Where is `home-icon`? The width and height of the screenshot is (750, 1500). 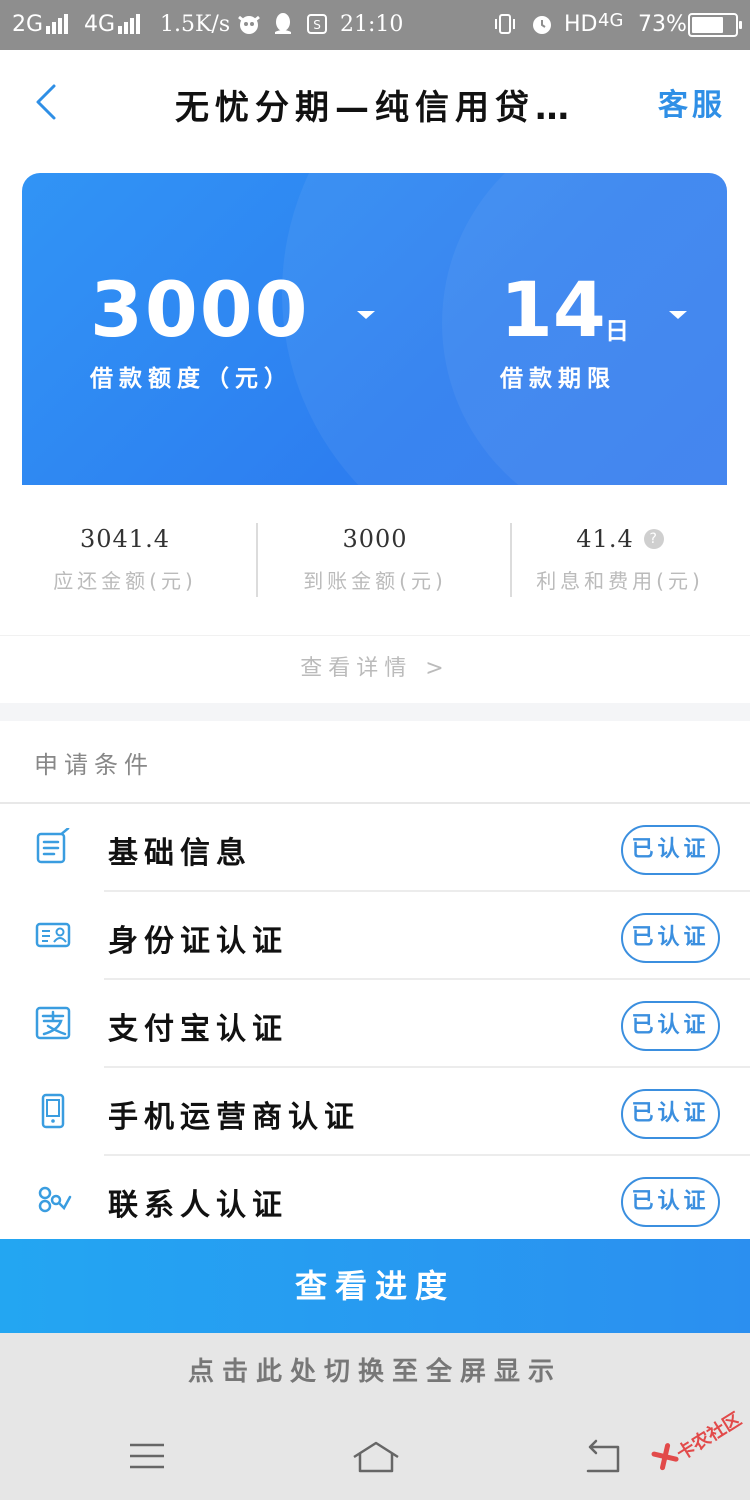
home-icon is located at coordinates (376, 1457).